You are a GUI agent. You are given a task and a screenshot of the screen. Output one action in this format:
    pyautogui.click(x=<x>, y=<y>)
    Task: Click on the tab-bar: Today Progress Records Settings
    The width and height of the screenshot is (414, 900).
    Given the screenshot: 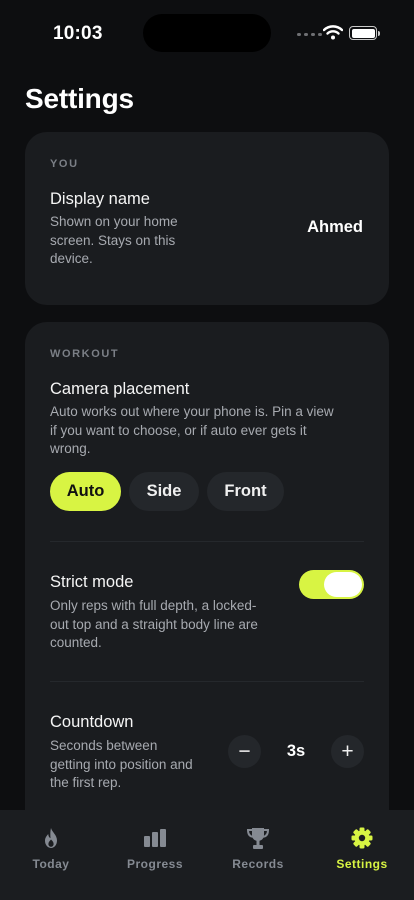 What is the action you would take?
    pyautogui.click(x=207, y=855)
    